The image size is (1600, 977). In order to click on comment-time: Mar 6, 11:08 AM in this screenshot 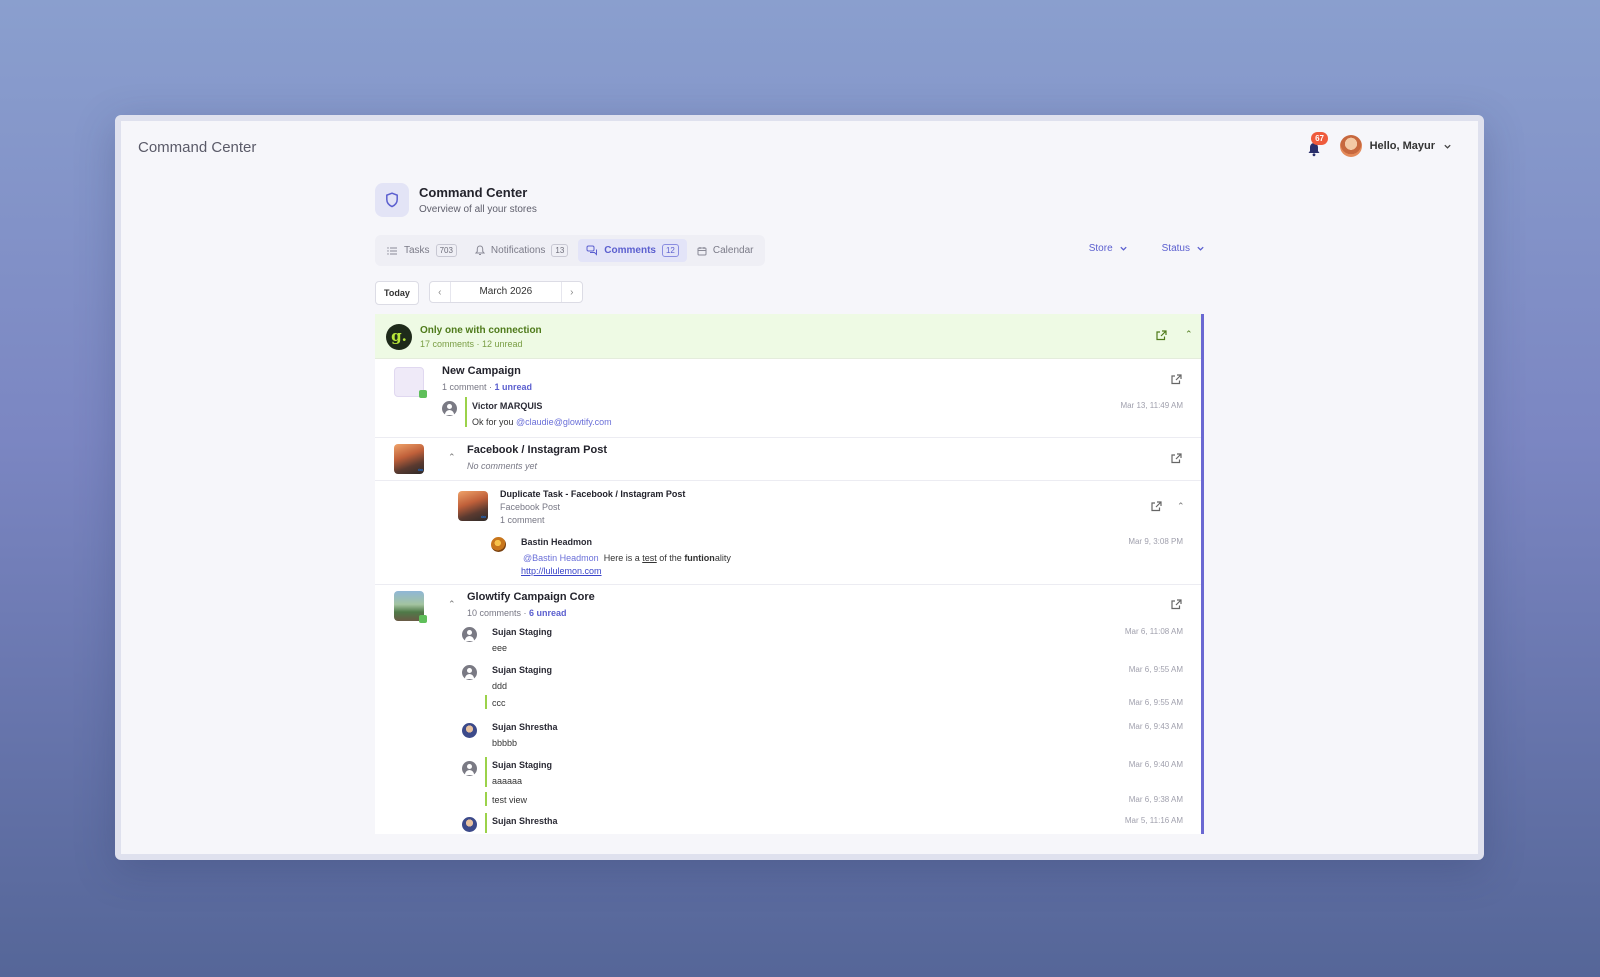, I will do `click(1153, 631)`.